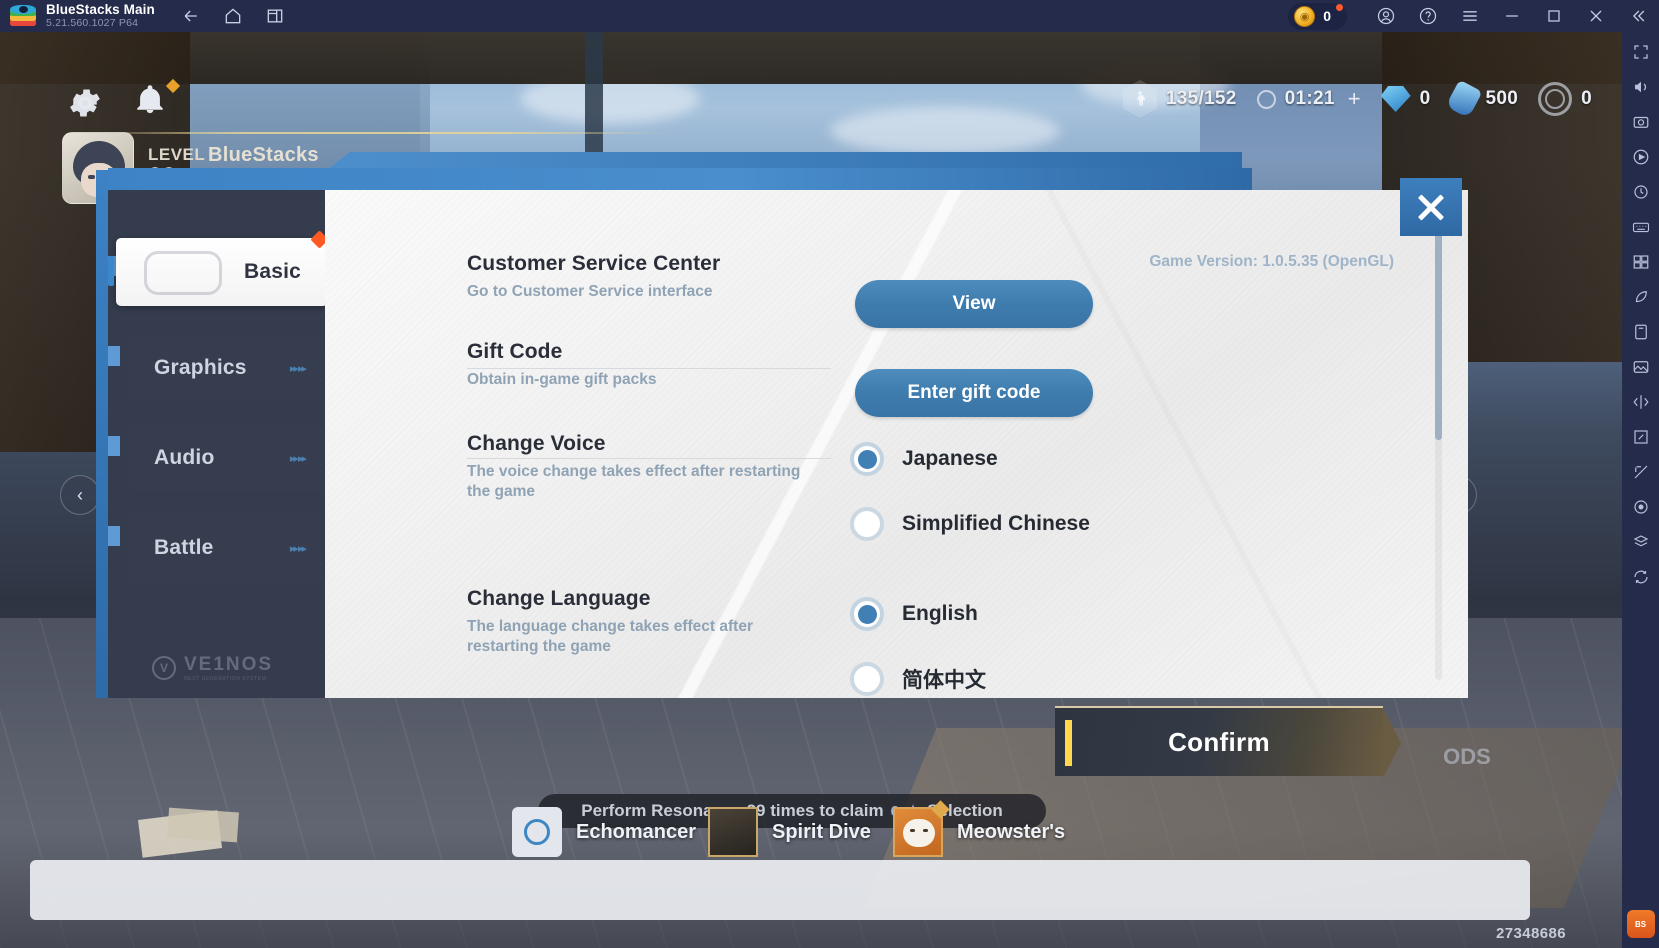  I want to click on disc-icon, so click(1555, 99).